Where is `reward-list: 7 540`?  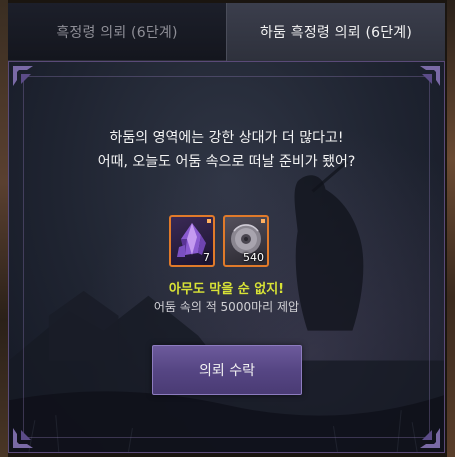 reward-list: 7 540 is located at coordinates (219, 241).